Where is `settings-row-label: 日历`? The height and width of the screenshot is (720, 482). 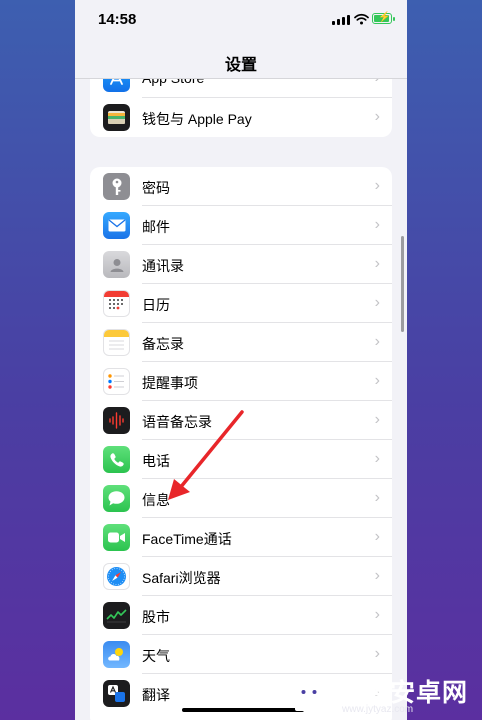 settings-row-label: 日历 is located at coordinates (156, 305).